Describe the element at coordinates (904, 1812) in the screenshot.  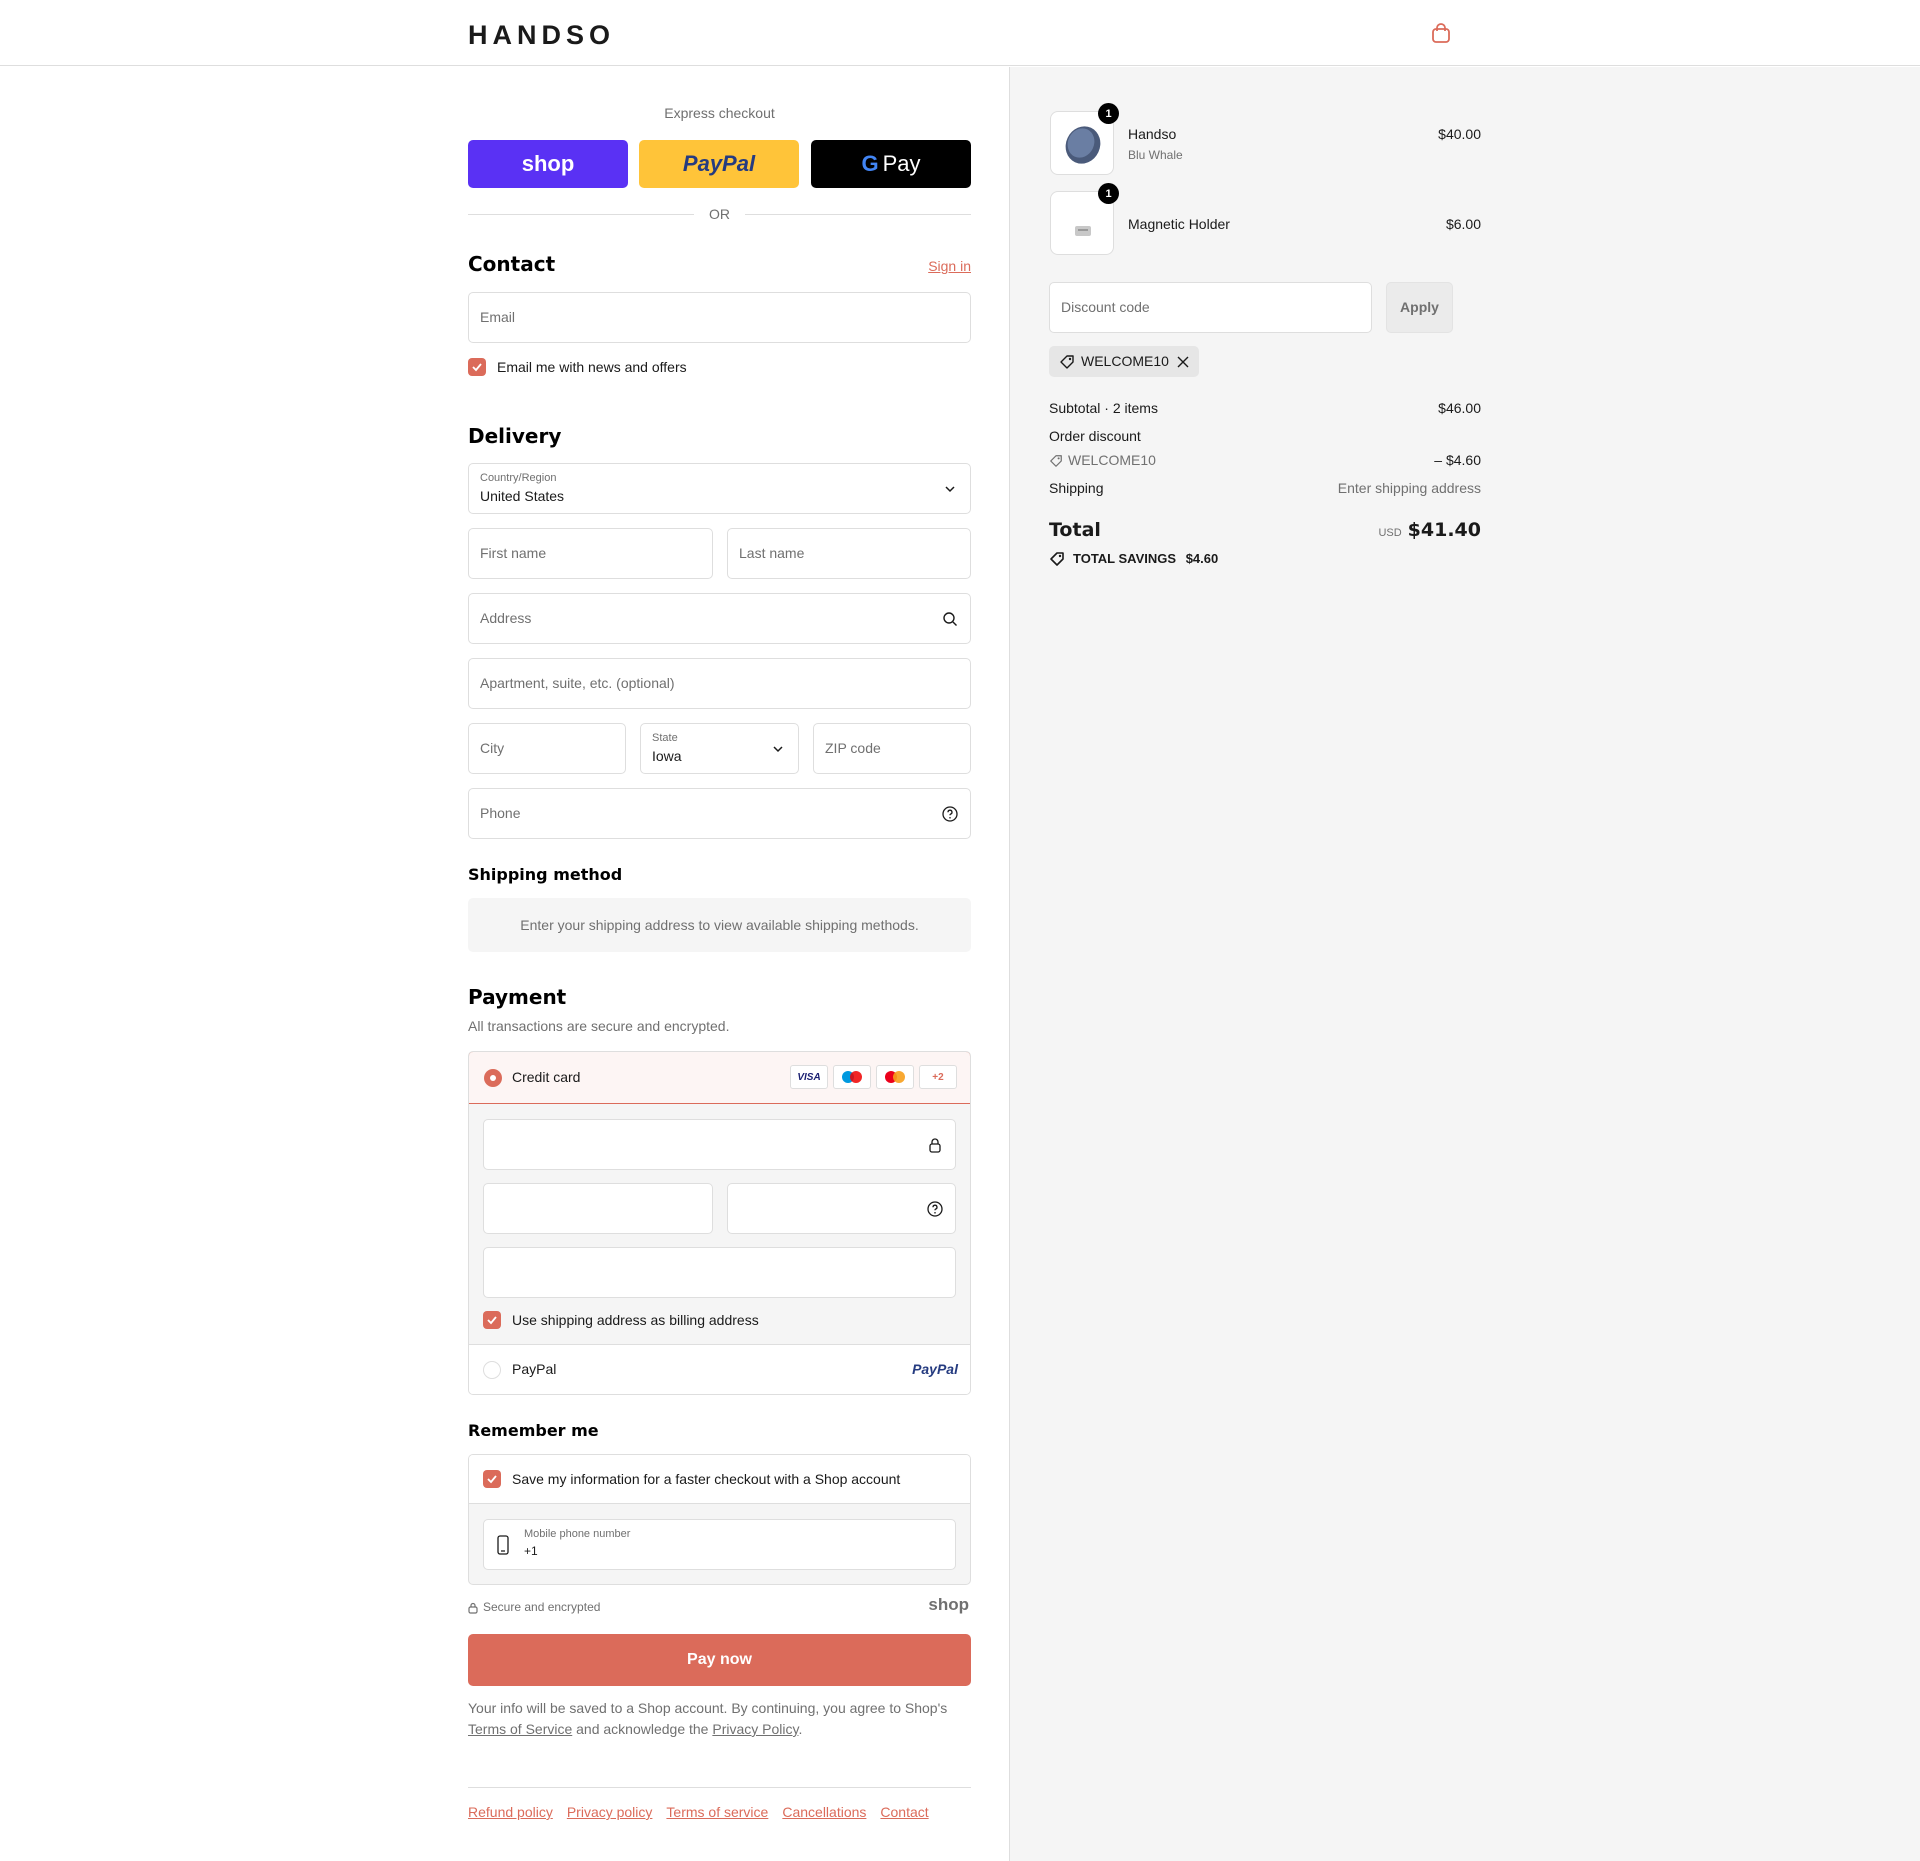
I see `contact-link: Contact` at that location.